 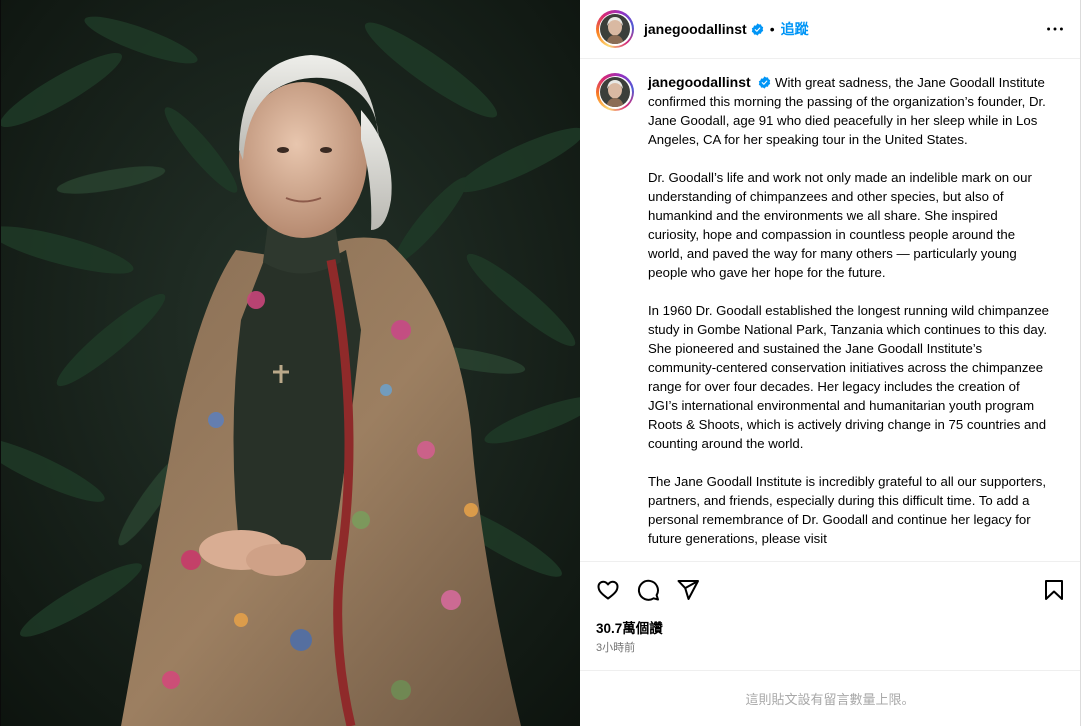 I want to click on avatar, so click(x=615, y=29).